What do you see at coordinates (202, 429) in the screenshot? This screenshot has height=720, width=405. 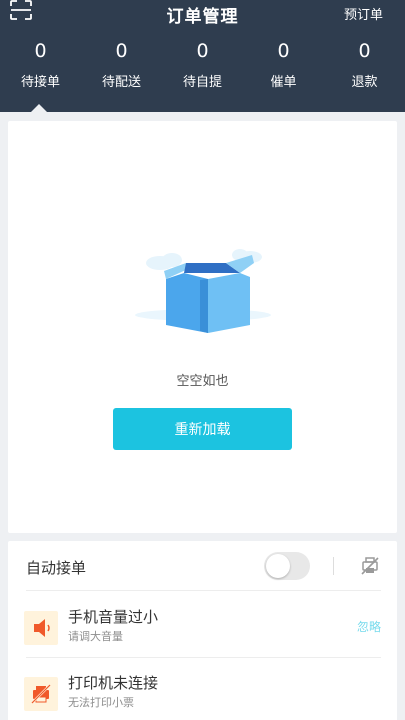 I see `reload-button: 重新加载` at bounding box center [202, 429].